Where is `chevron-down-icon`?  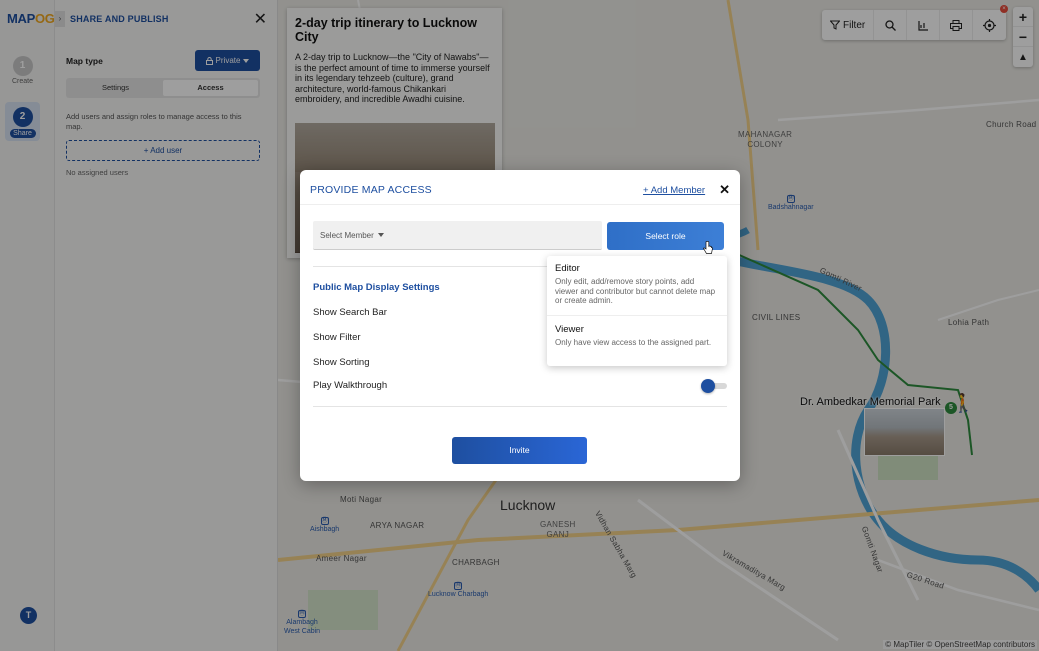
chevron-down-icon is located at coordinates (380, 235).